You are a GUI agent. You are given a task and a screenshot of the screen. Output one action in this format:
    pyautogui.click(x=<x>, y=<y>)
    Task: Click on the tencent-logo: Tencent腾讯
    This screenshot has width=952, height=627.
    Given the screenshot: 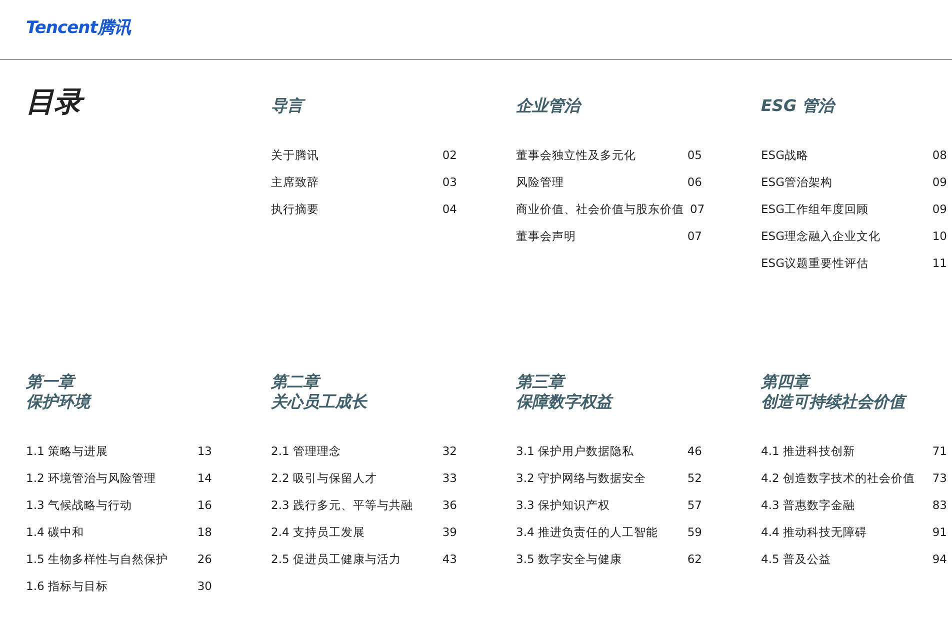 What is the action you would take?
    pyautogui.click(x=78, y=28)
    